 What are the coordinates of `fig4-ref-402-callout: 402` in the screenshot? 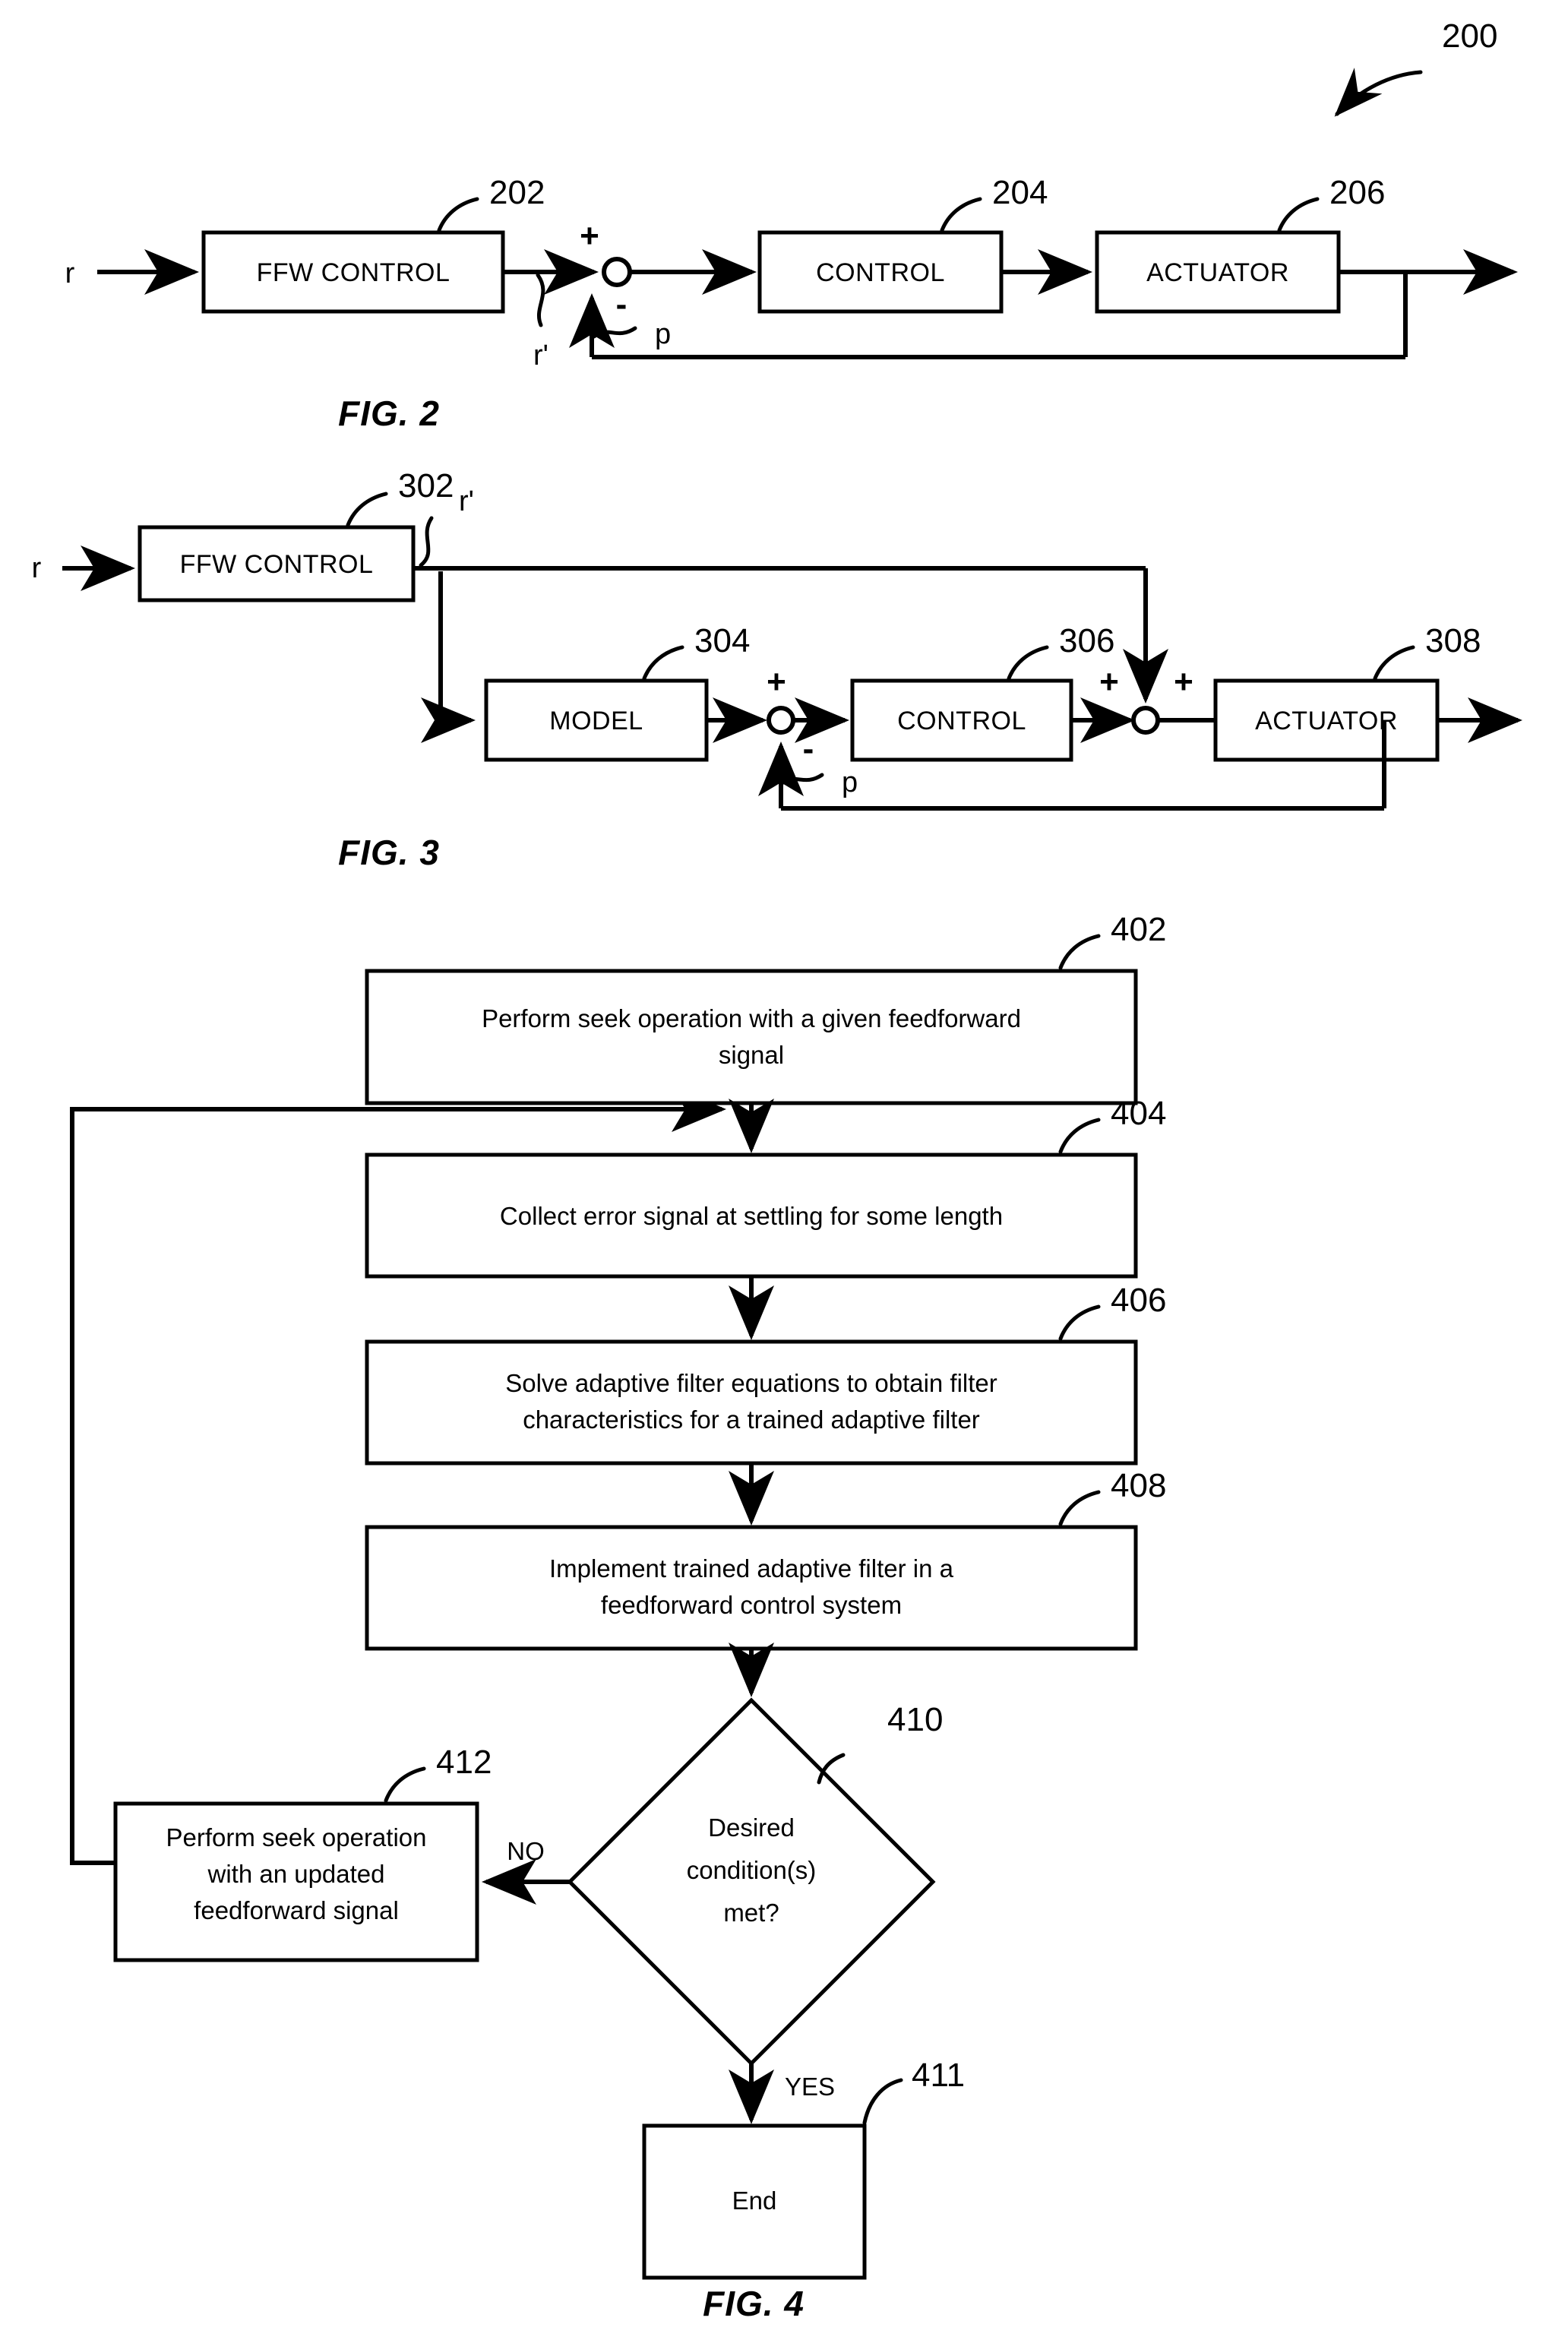 It's located at (1112, 940).